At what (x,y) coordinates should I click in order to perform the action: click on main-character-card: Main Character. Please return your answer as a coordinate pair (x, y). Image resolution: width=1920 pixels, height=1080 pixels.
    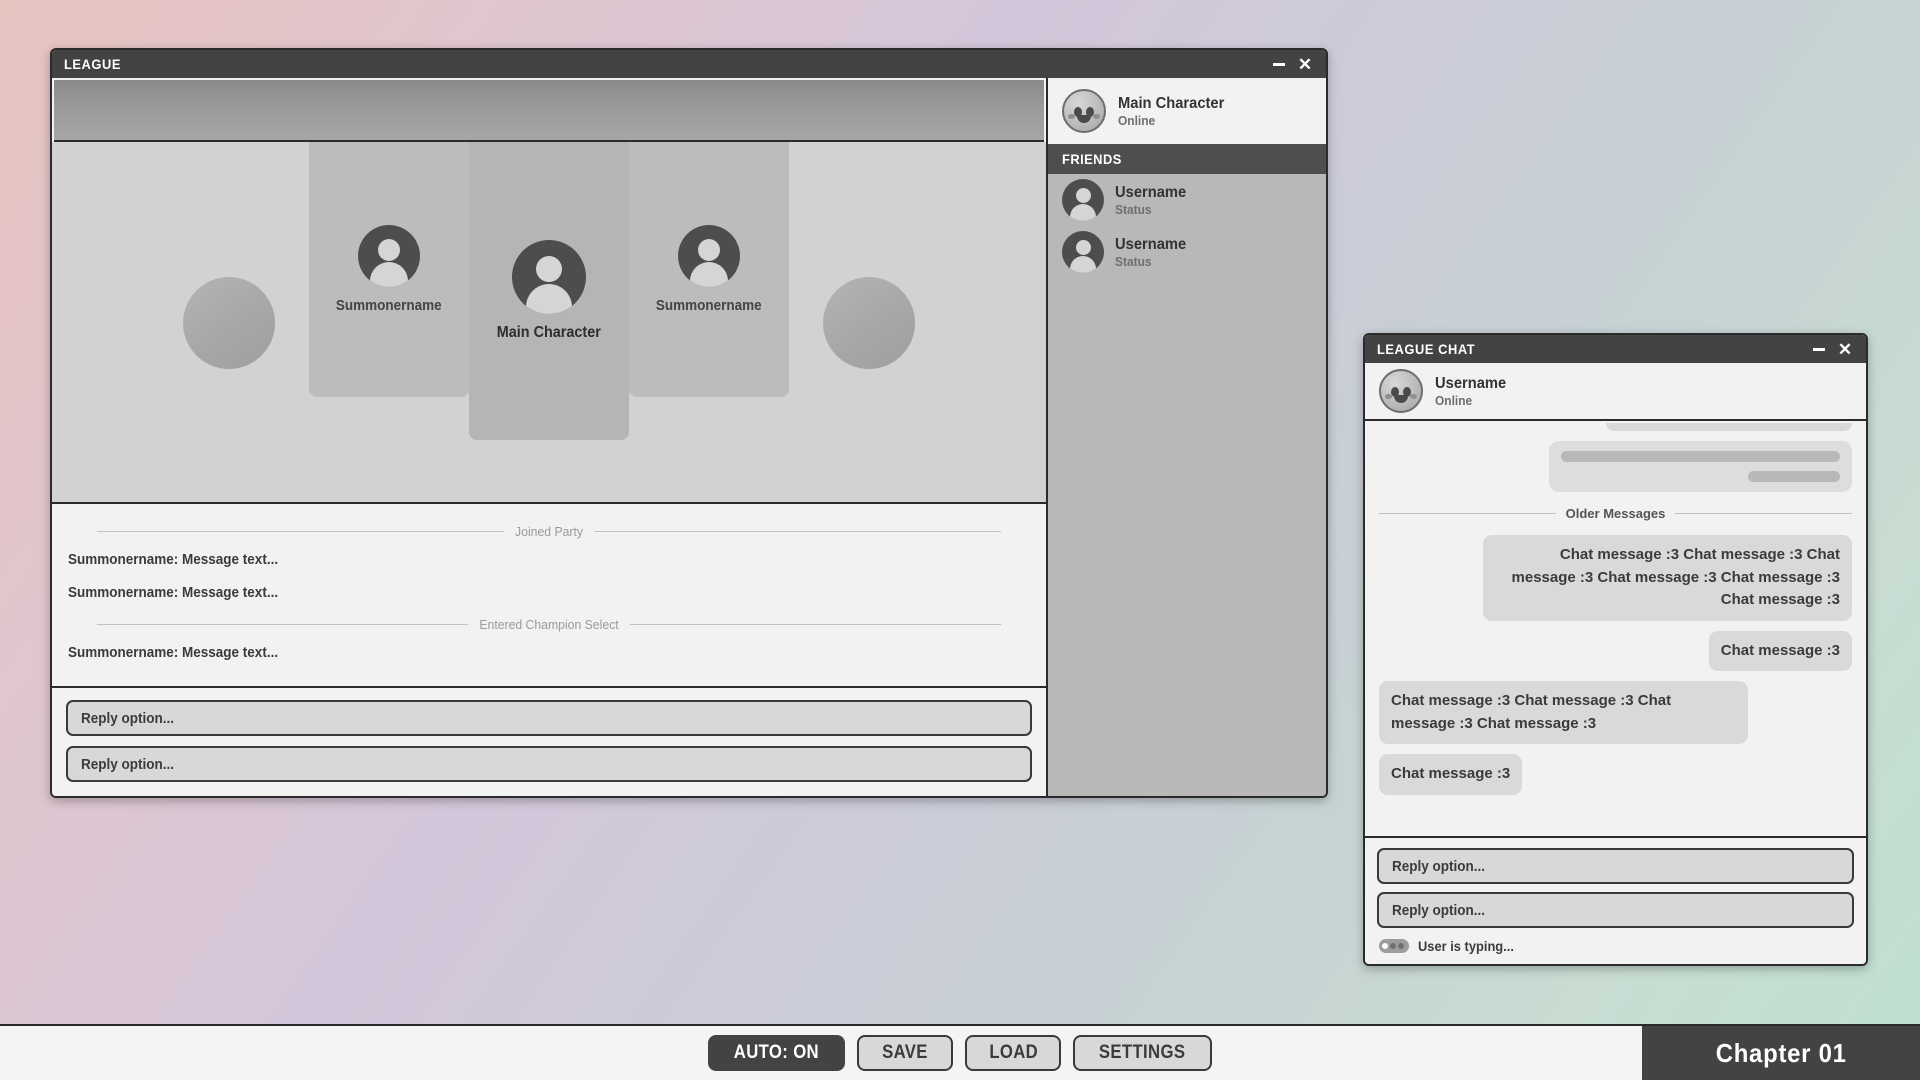
    Looking at the image, I should click on (549, 291).